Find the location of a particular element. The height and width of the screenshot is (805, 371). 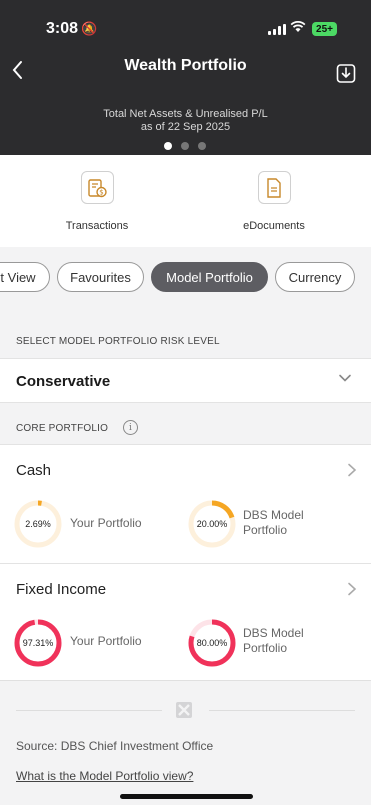

tab-currency: Currency is located at coordinates (315, 277).